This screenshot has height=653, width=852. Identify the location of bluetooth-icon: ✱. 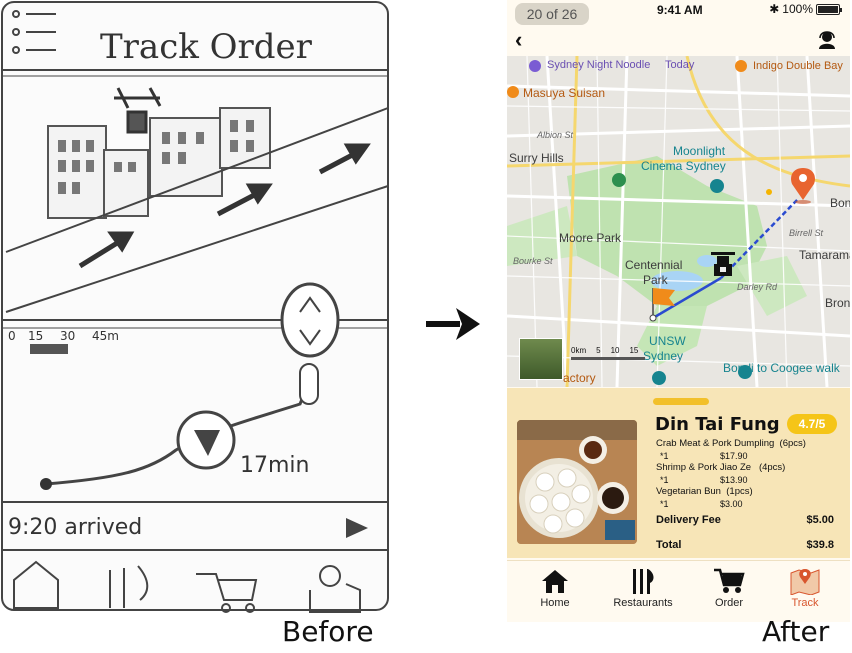
(774, 9).